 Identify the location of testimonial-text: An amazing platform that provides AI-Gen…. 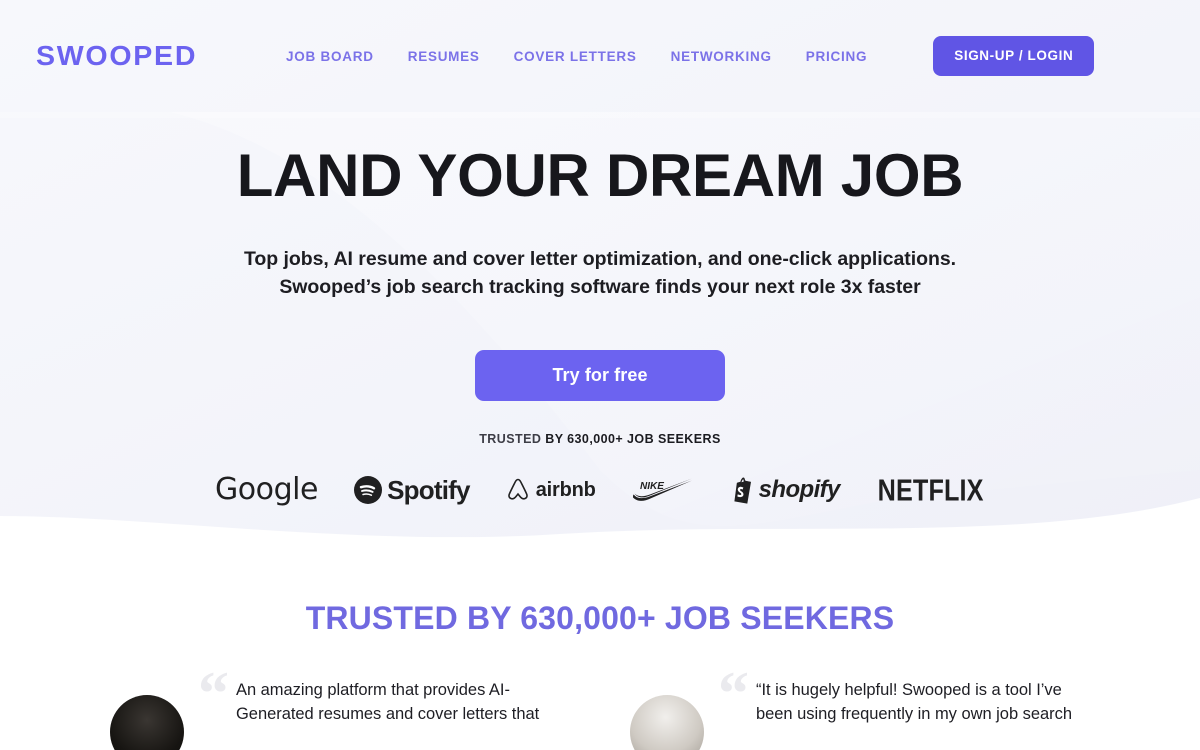
(388, 701).